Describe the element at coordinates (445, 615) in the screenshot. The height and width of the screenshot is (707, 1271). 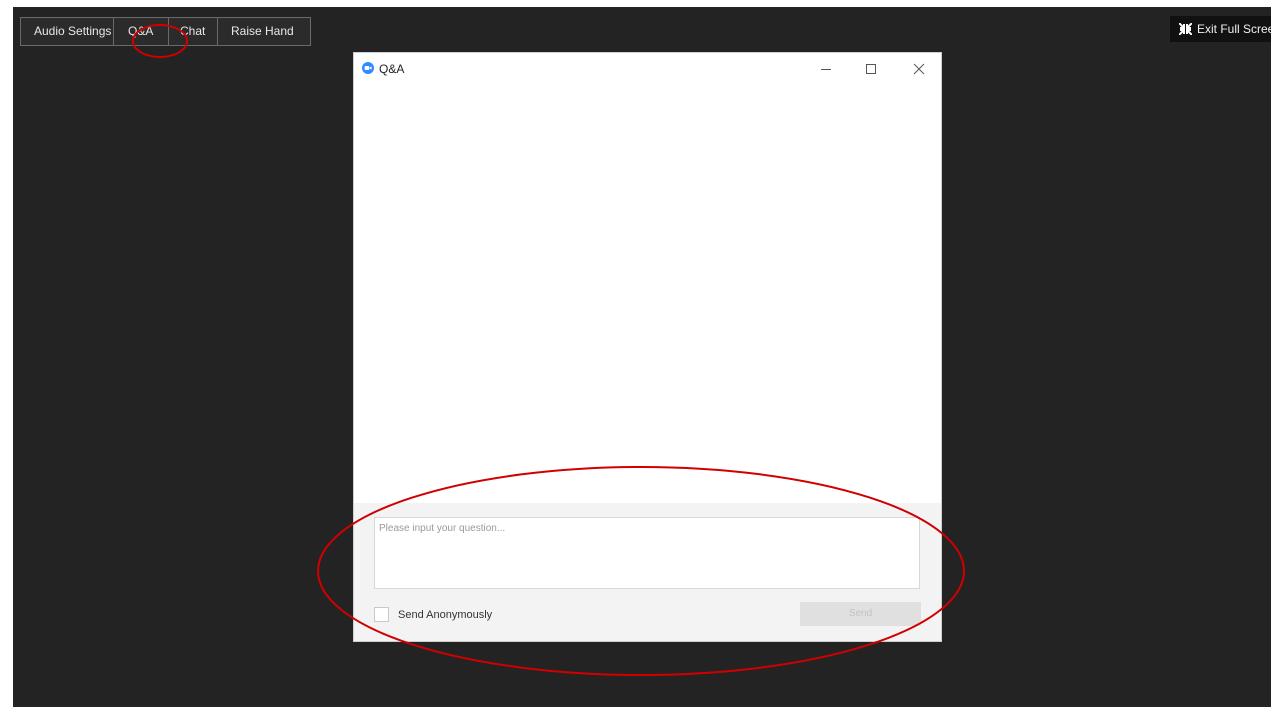
I see `send-anonymously-label: Send Anonymously` at that location.